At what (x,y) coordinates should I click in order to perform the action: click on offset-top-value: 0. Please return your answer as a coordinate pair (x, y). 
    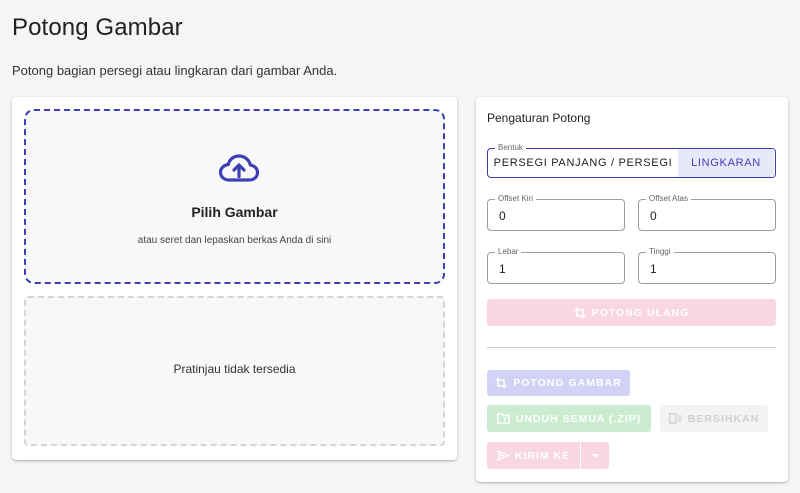
    Looking at the image, I should click on (653, 216).